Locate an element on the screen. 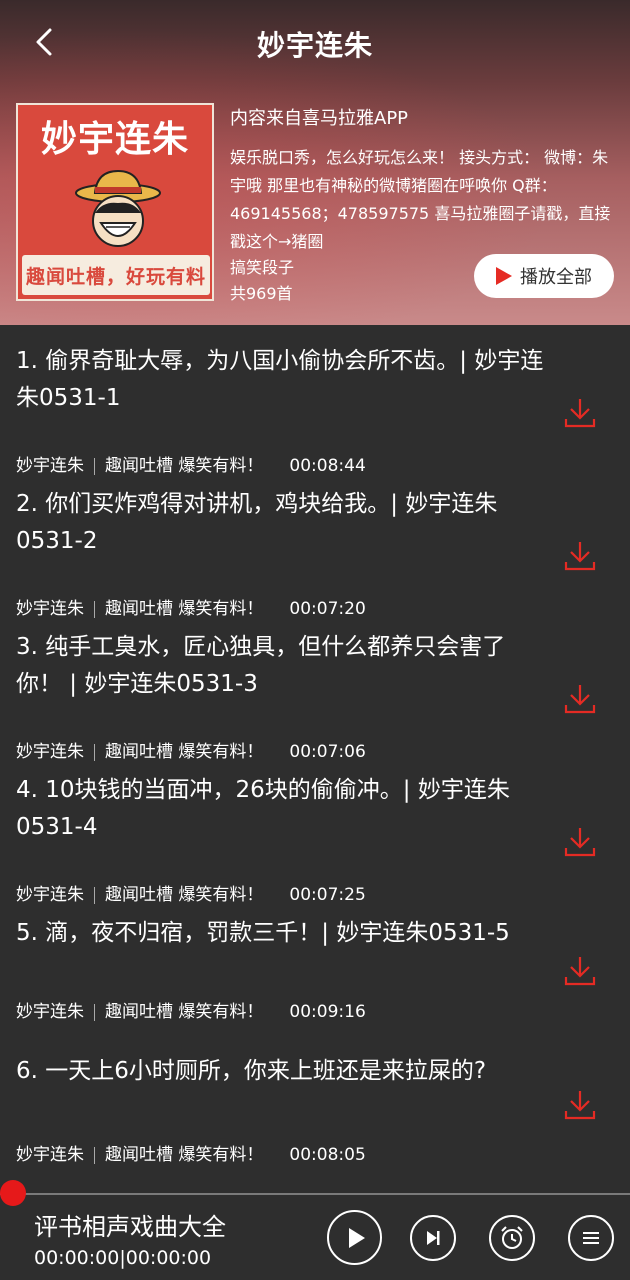 The height and width of the screenshot is (1280, 630). track-title: 6. 一天上6小时厕所，你来上班还是来拉屎的? is located at coordinates (251, 1071).